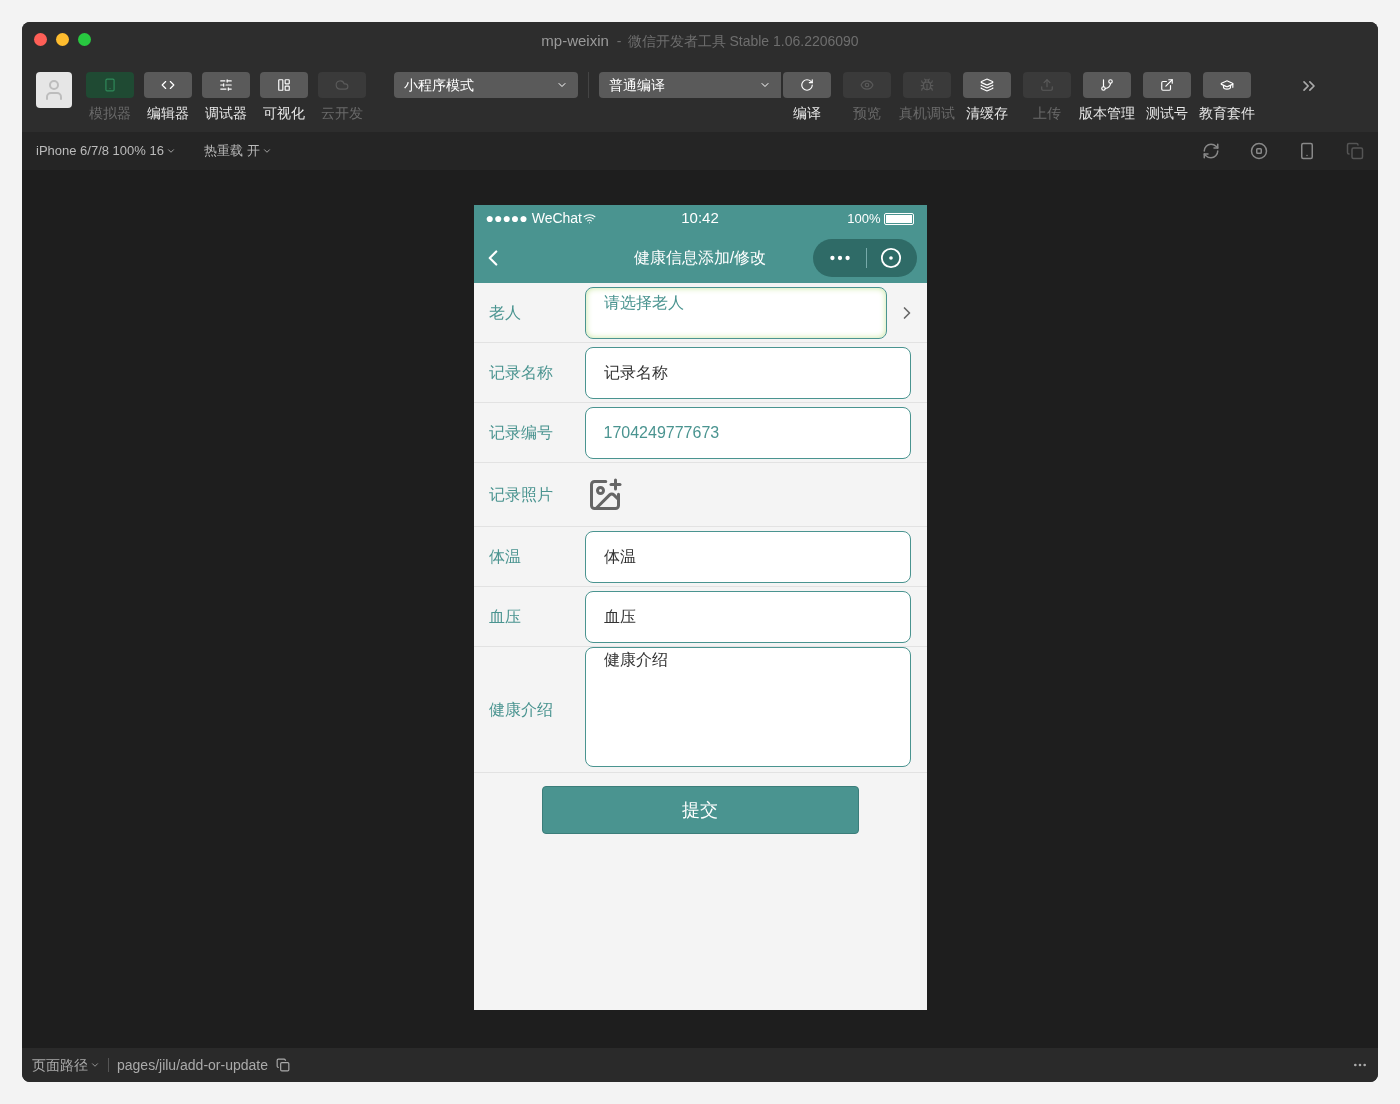  I want to click on hot-reload-dropdown: 热重载 开, so click(237, 151).